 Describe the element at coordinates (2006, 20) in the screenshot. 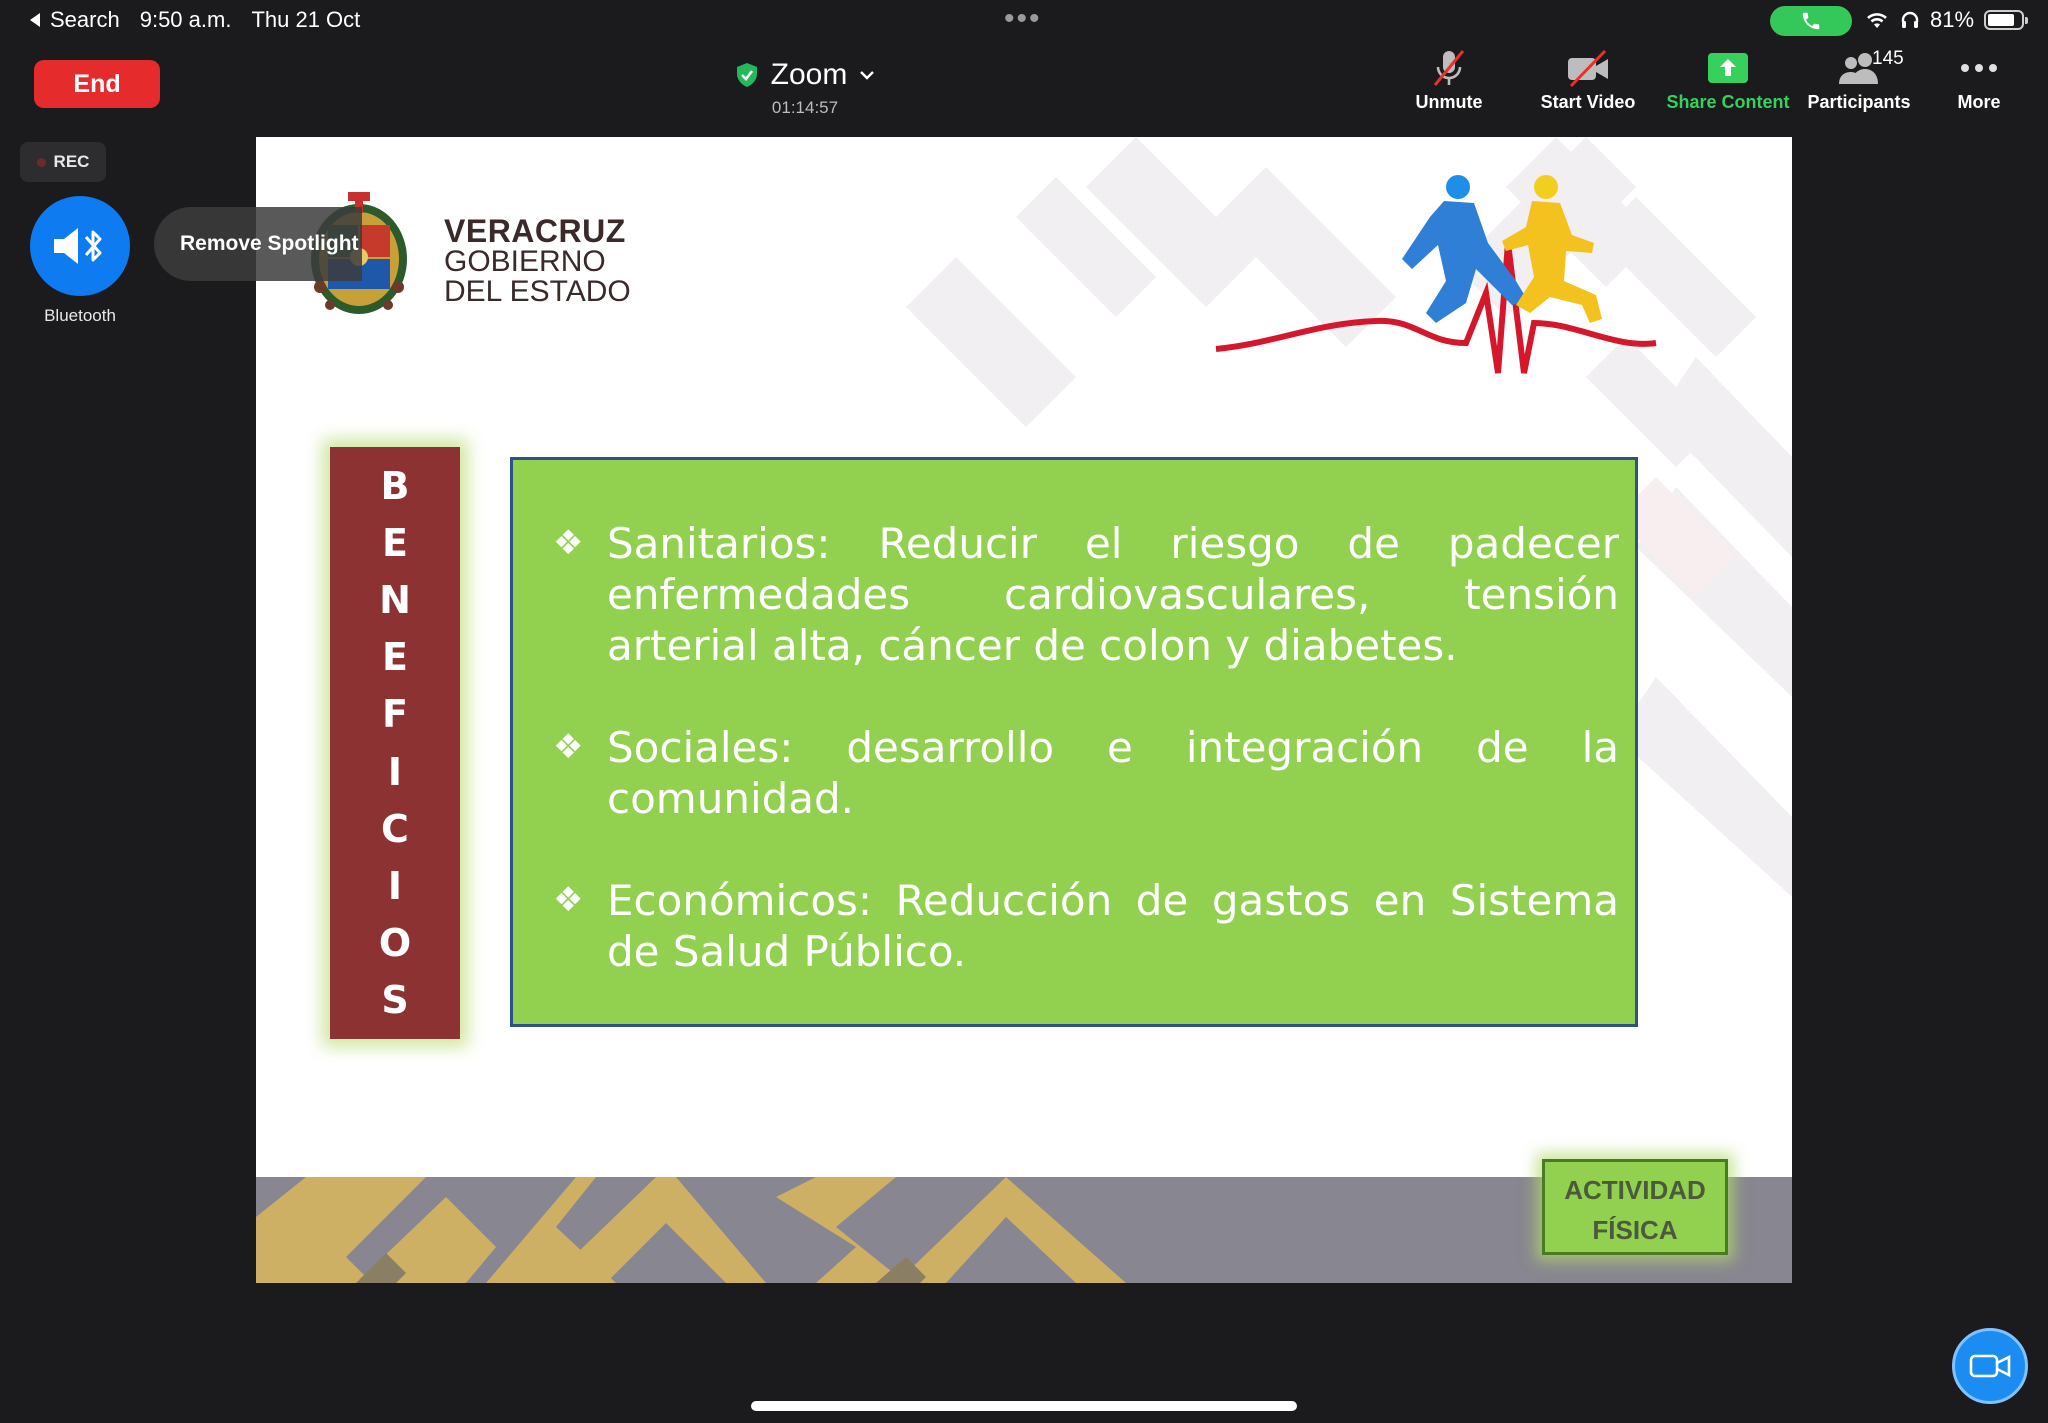

I see `battery-icon` at that location.